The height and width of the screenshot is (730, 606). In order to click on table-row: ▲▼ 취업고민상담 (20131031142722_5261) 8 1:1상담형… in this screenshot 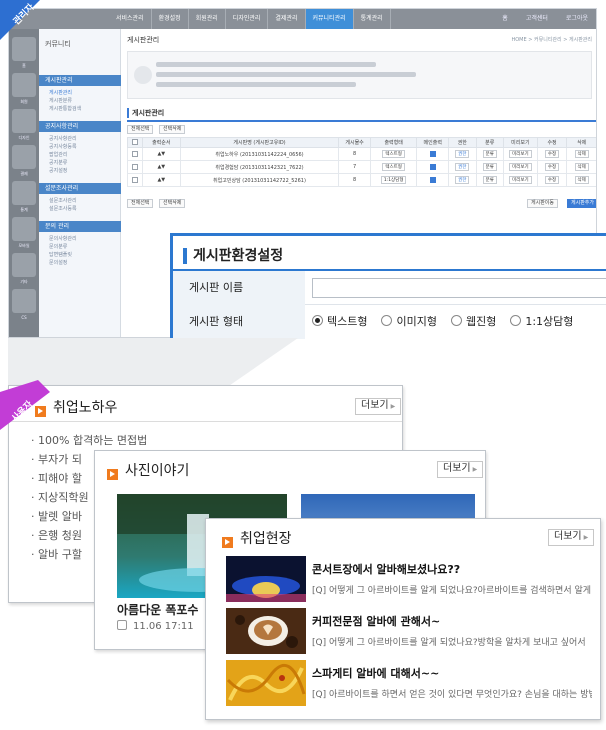, I will do `click(361, 180)`.